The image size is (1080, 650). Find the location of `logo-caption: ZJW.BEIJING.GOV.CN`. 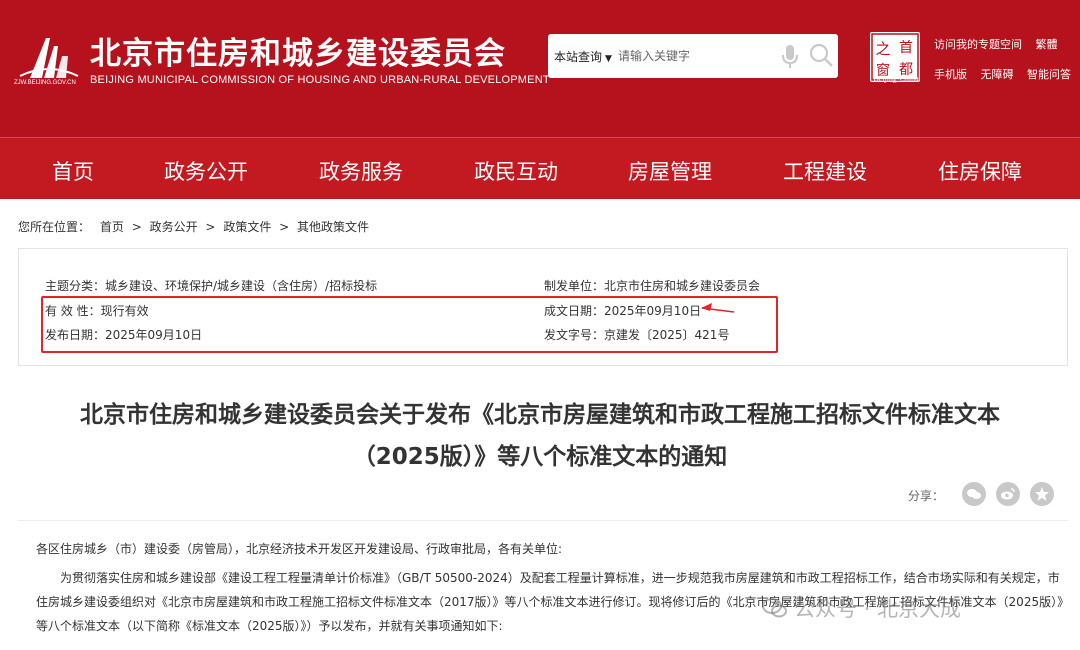

logo-caption: ZJW.BEIJING.GOV.CN is located at coordinates (45, 83).